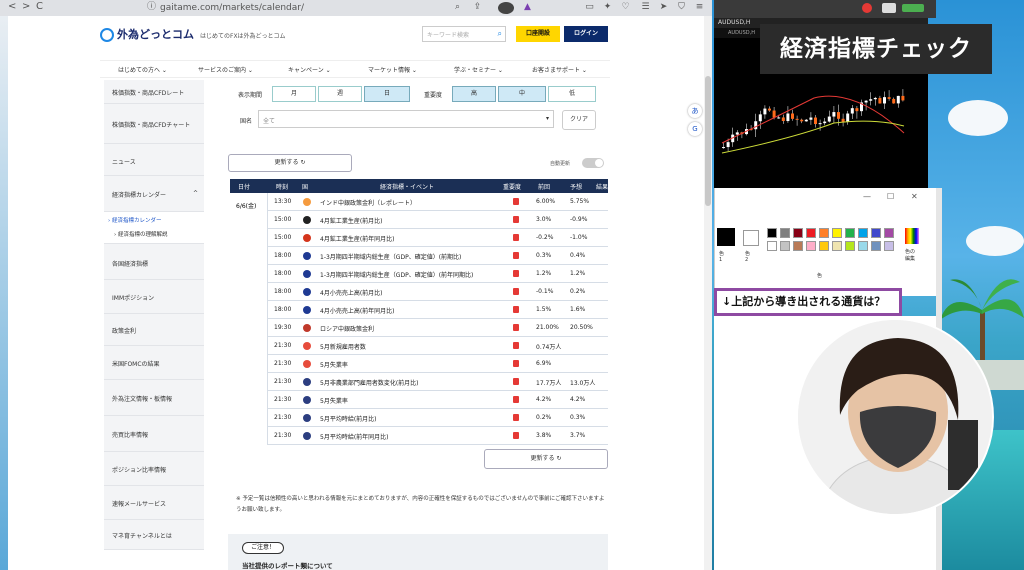  I want to click on refresh-button-top: 更新する ↻, so click(290, 163).